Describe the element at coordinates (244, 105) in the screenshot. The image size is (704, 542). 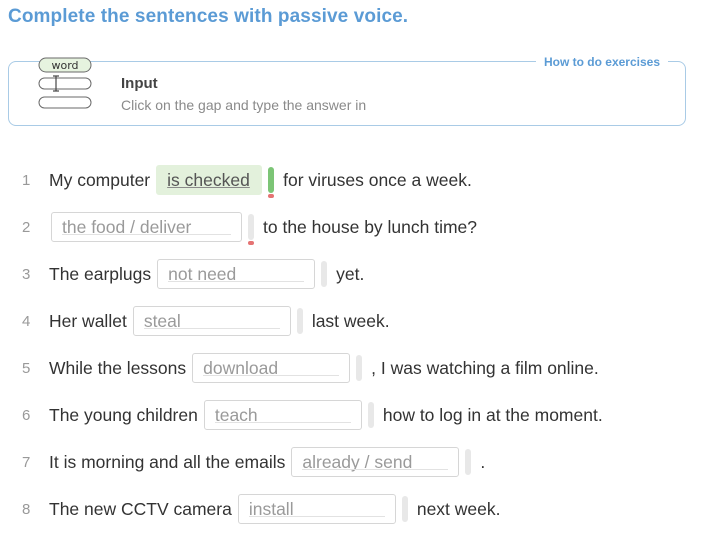
I see `instructions-text: Click on the gap and type the answer in` at that location.